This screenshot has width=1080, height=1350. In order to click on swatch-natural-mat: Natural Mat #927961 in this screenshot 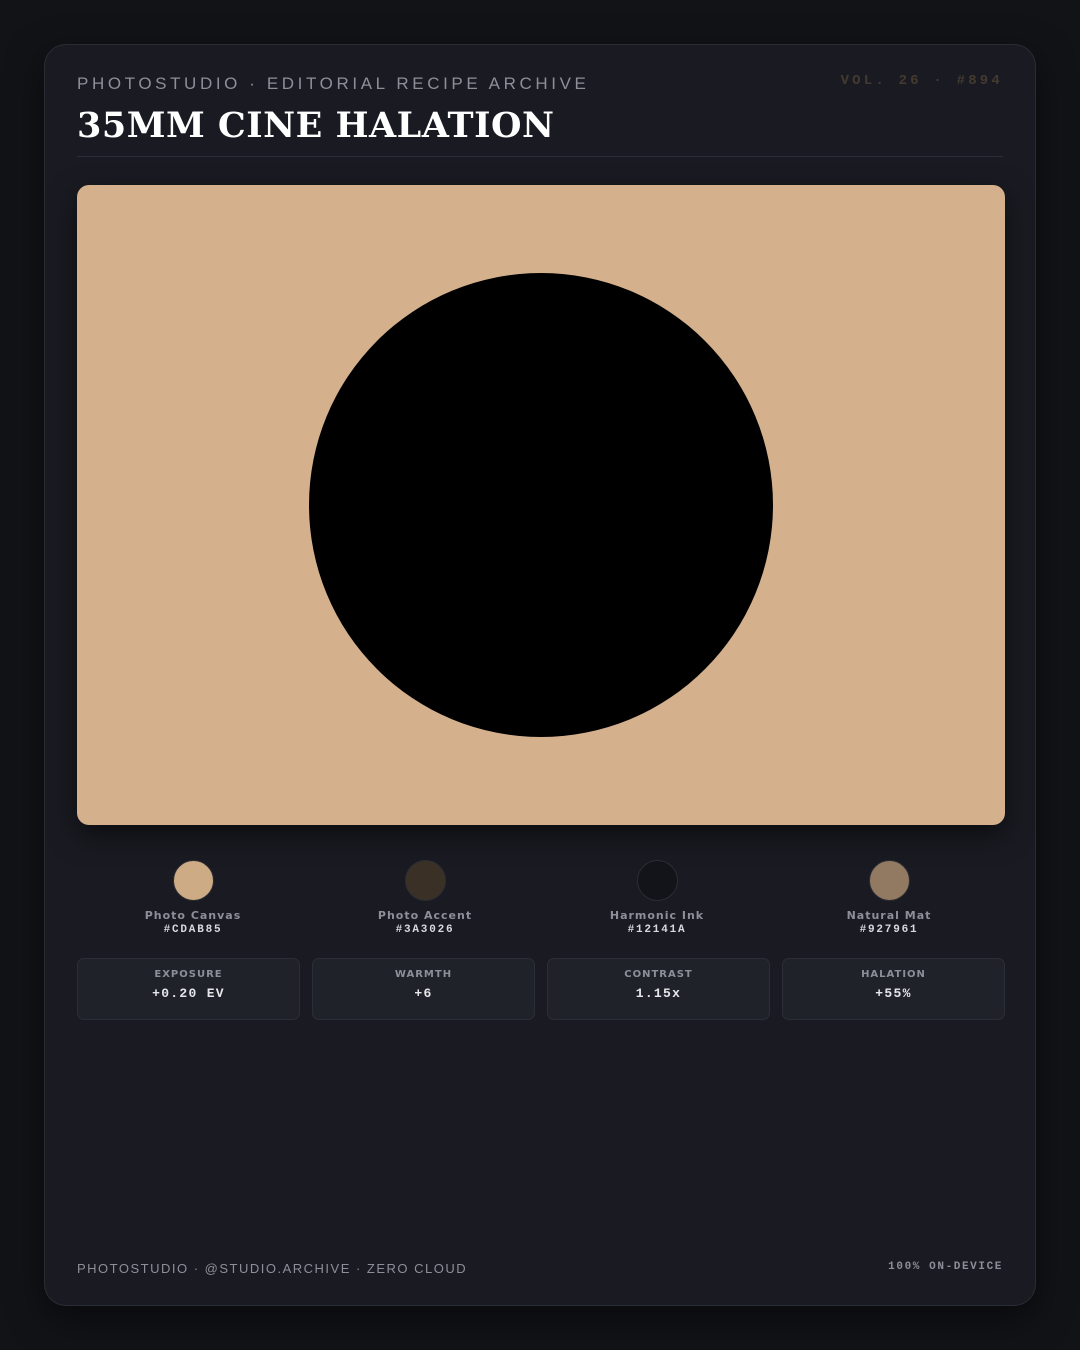, I will do `click(889, 898)`.